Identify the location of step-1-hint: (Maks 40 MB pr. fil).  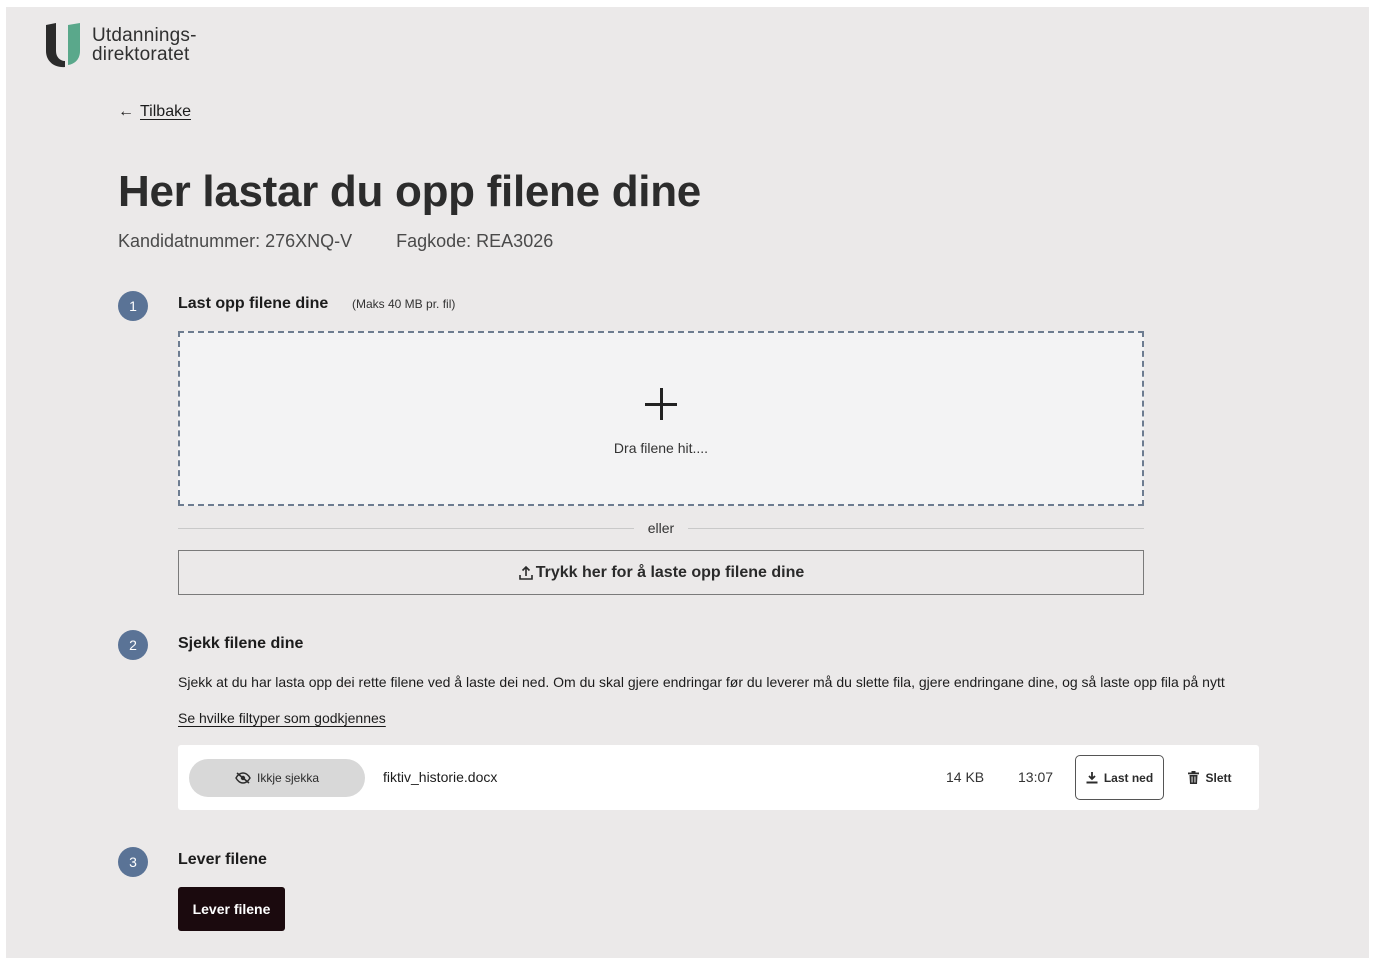
(404, 304).